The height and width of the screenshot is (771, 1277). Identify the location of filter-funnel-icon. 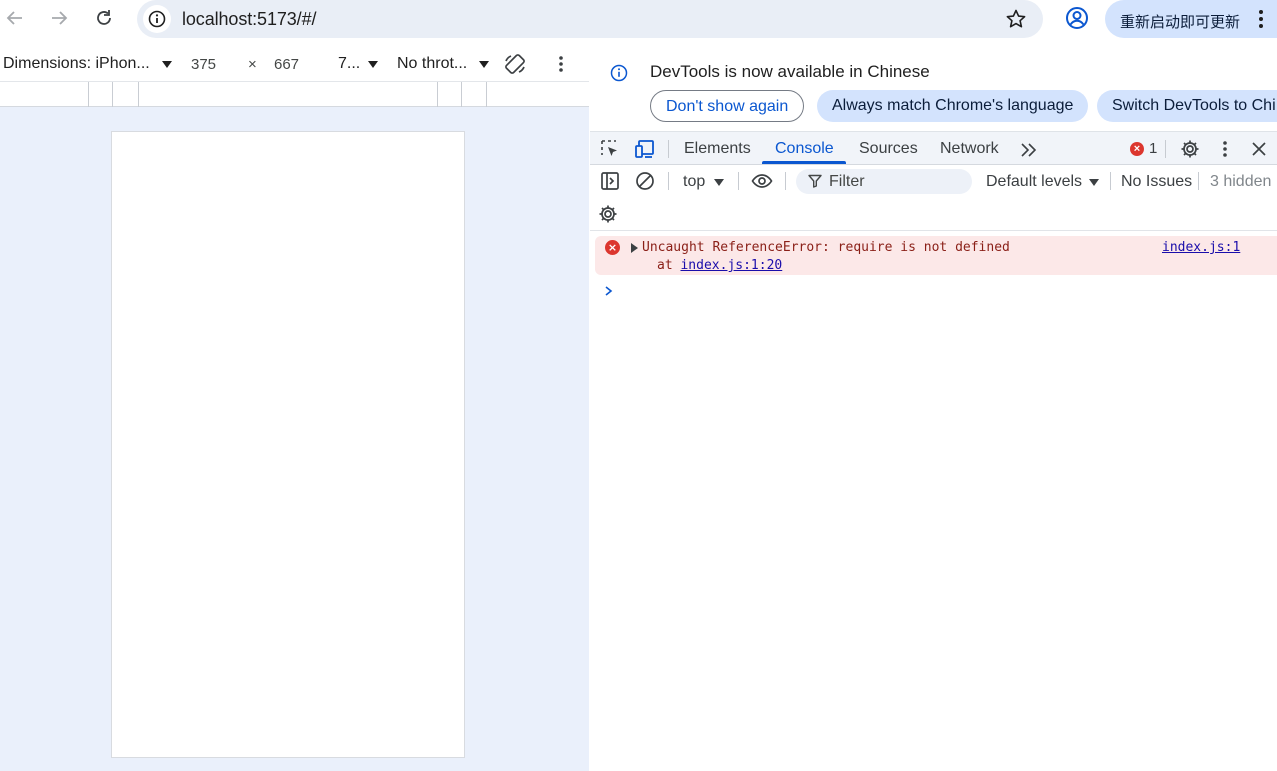
(815, 181).